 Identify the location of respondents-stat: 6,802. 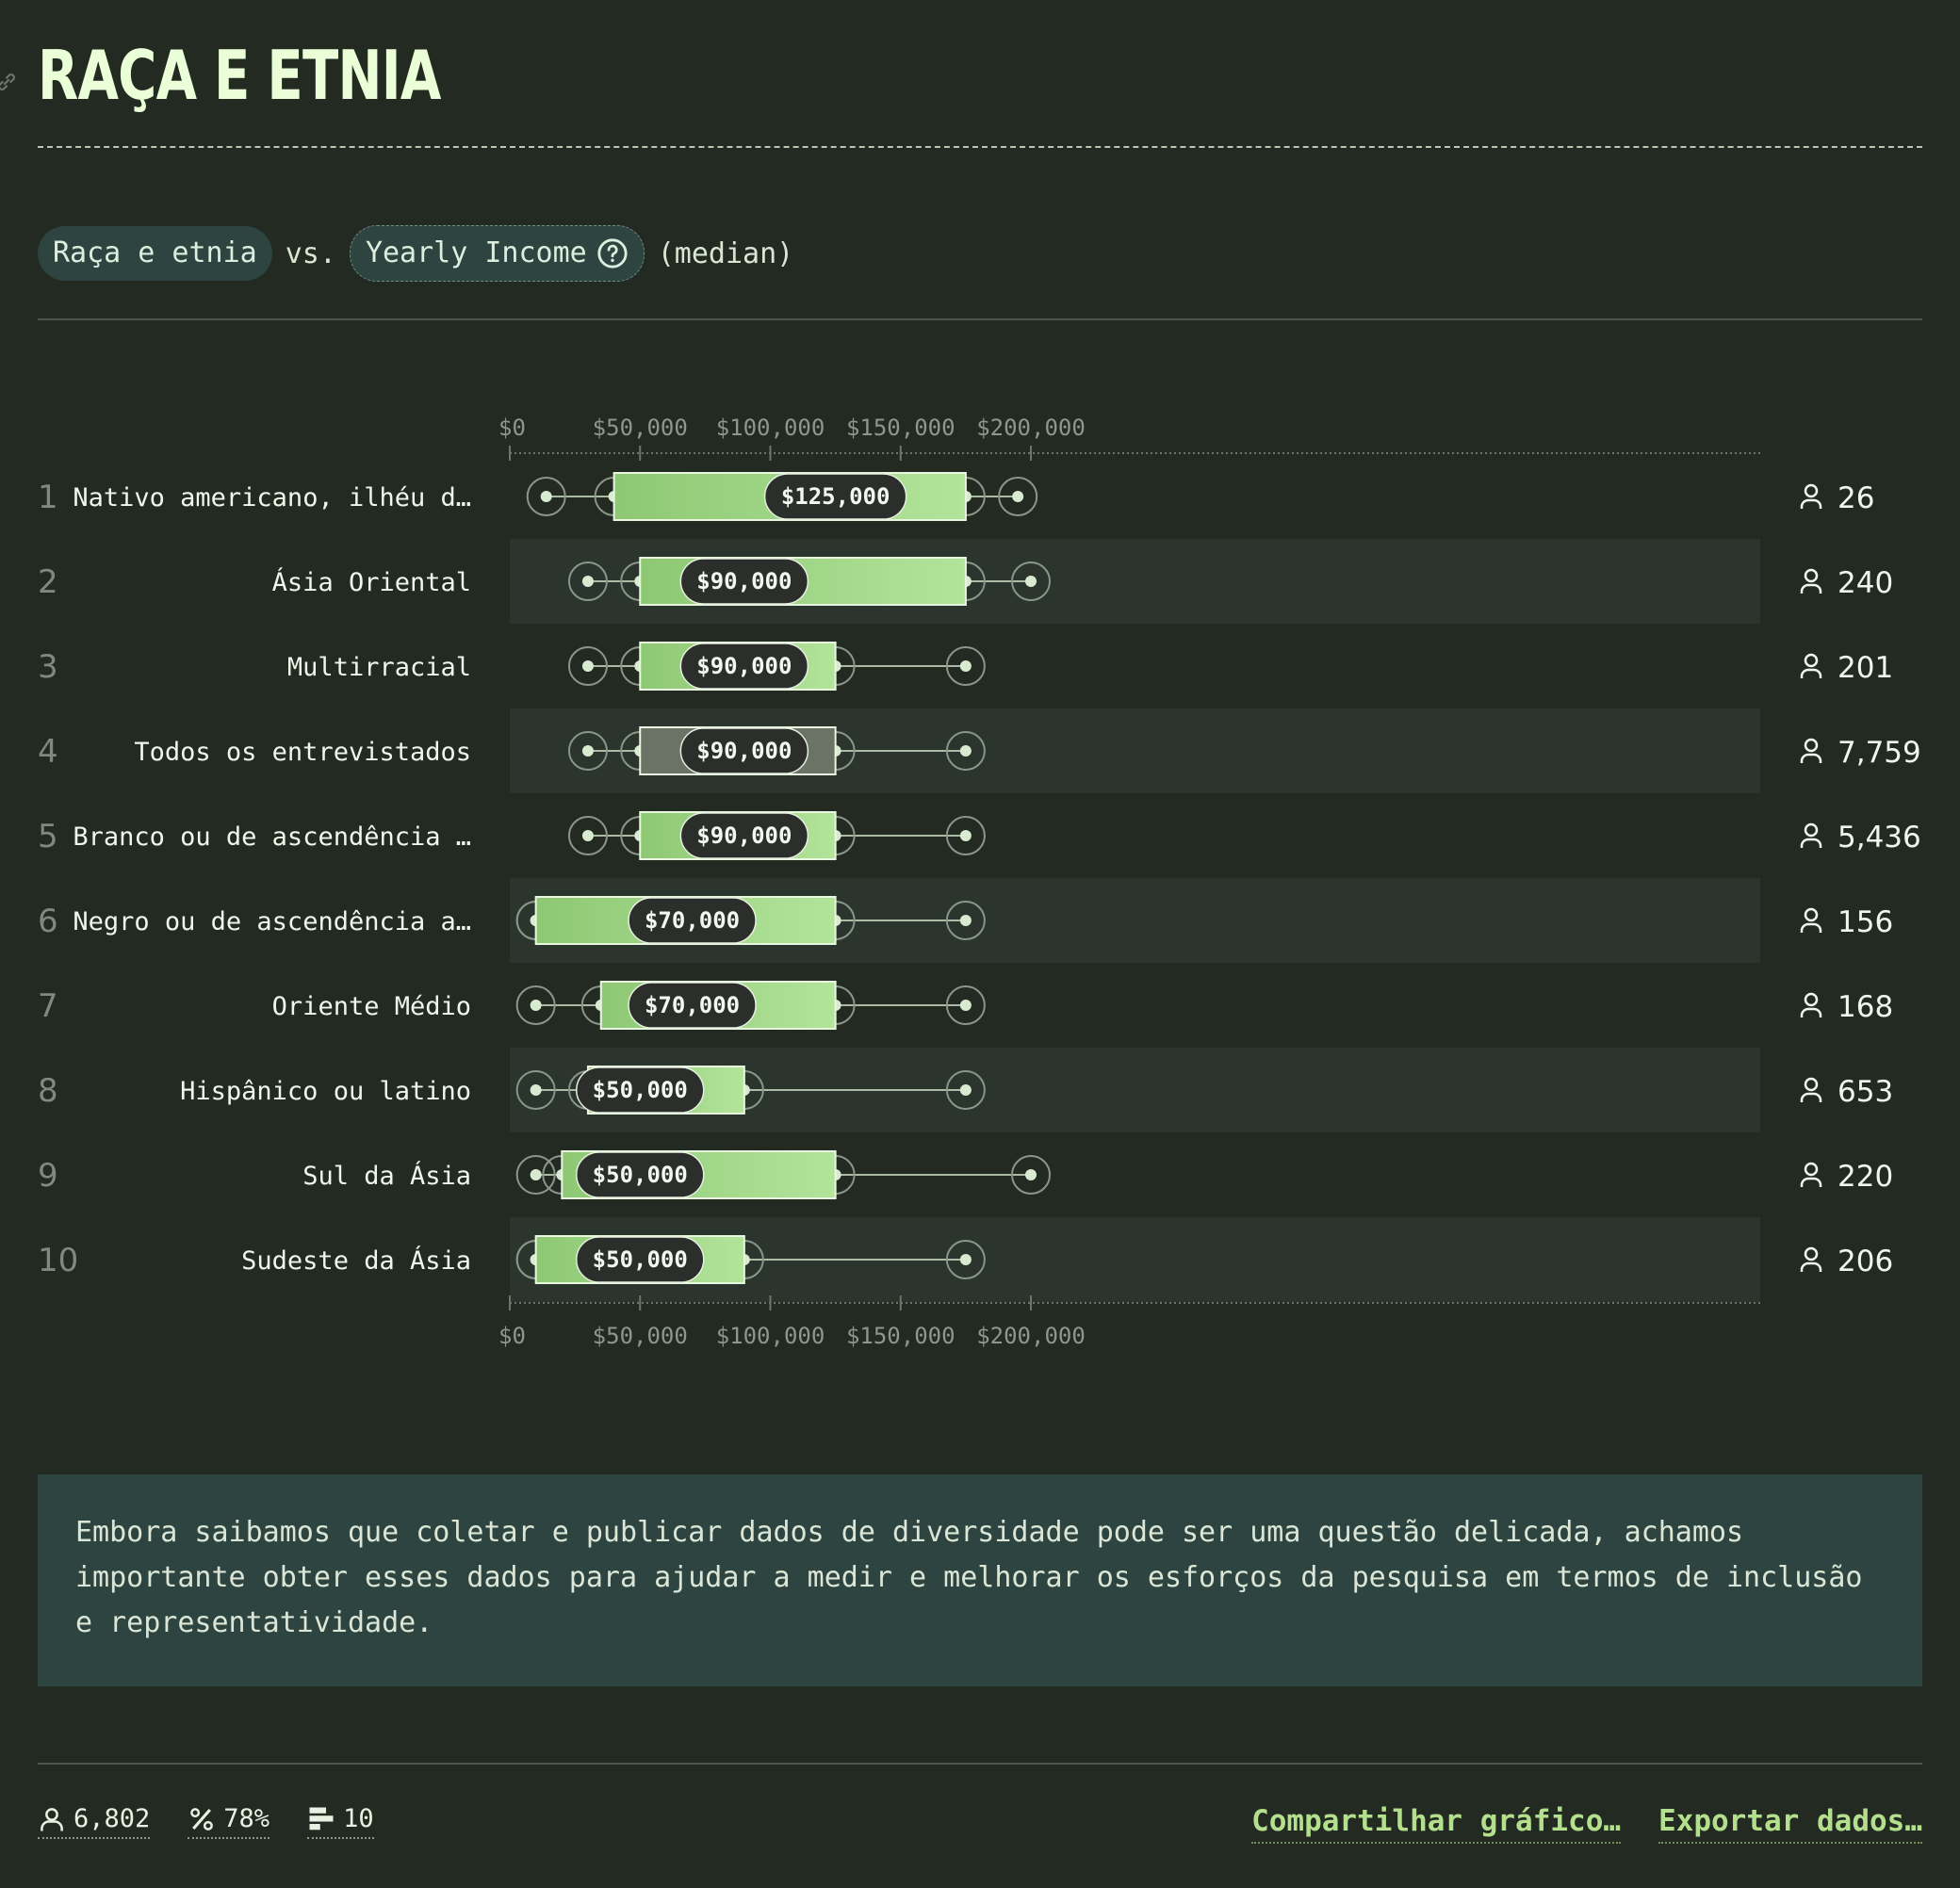
(94, 1821).